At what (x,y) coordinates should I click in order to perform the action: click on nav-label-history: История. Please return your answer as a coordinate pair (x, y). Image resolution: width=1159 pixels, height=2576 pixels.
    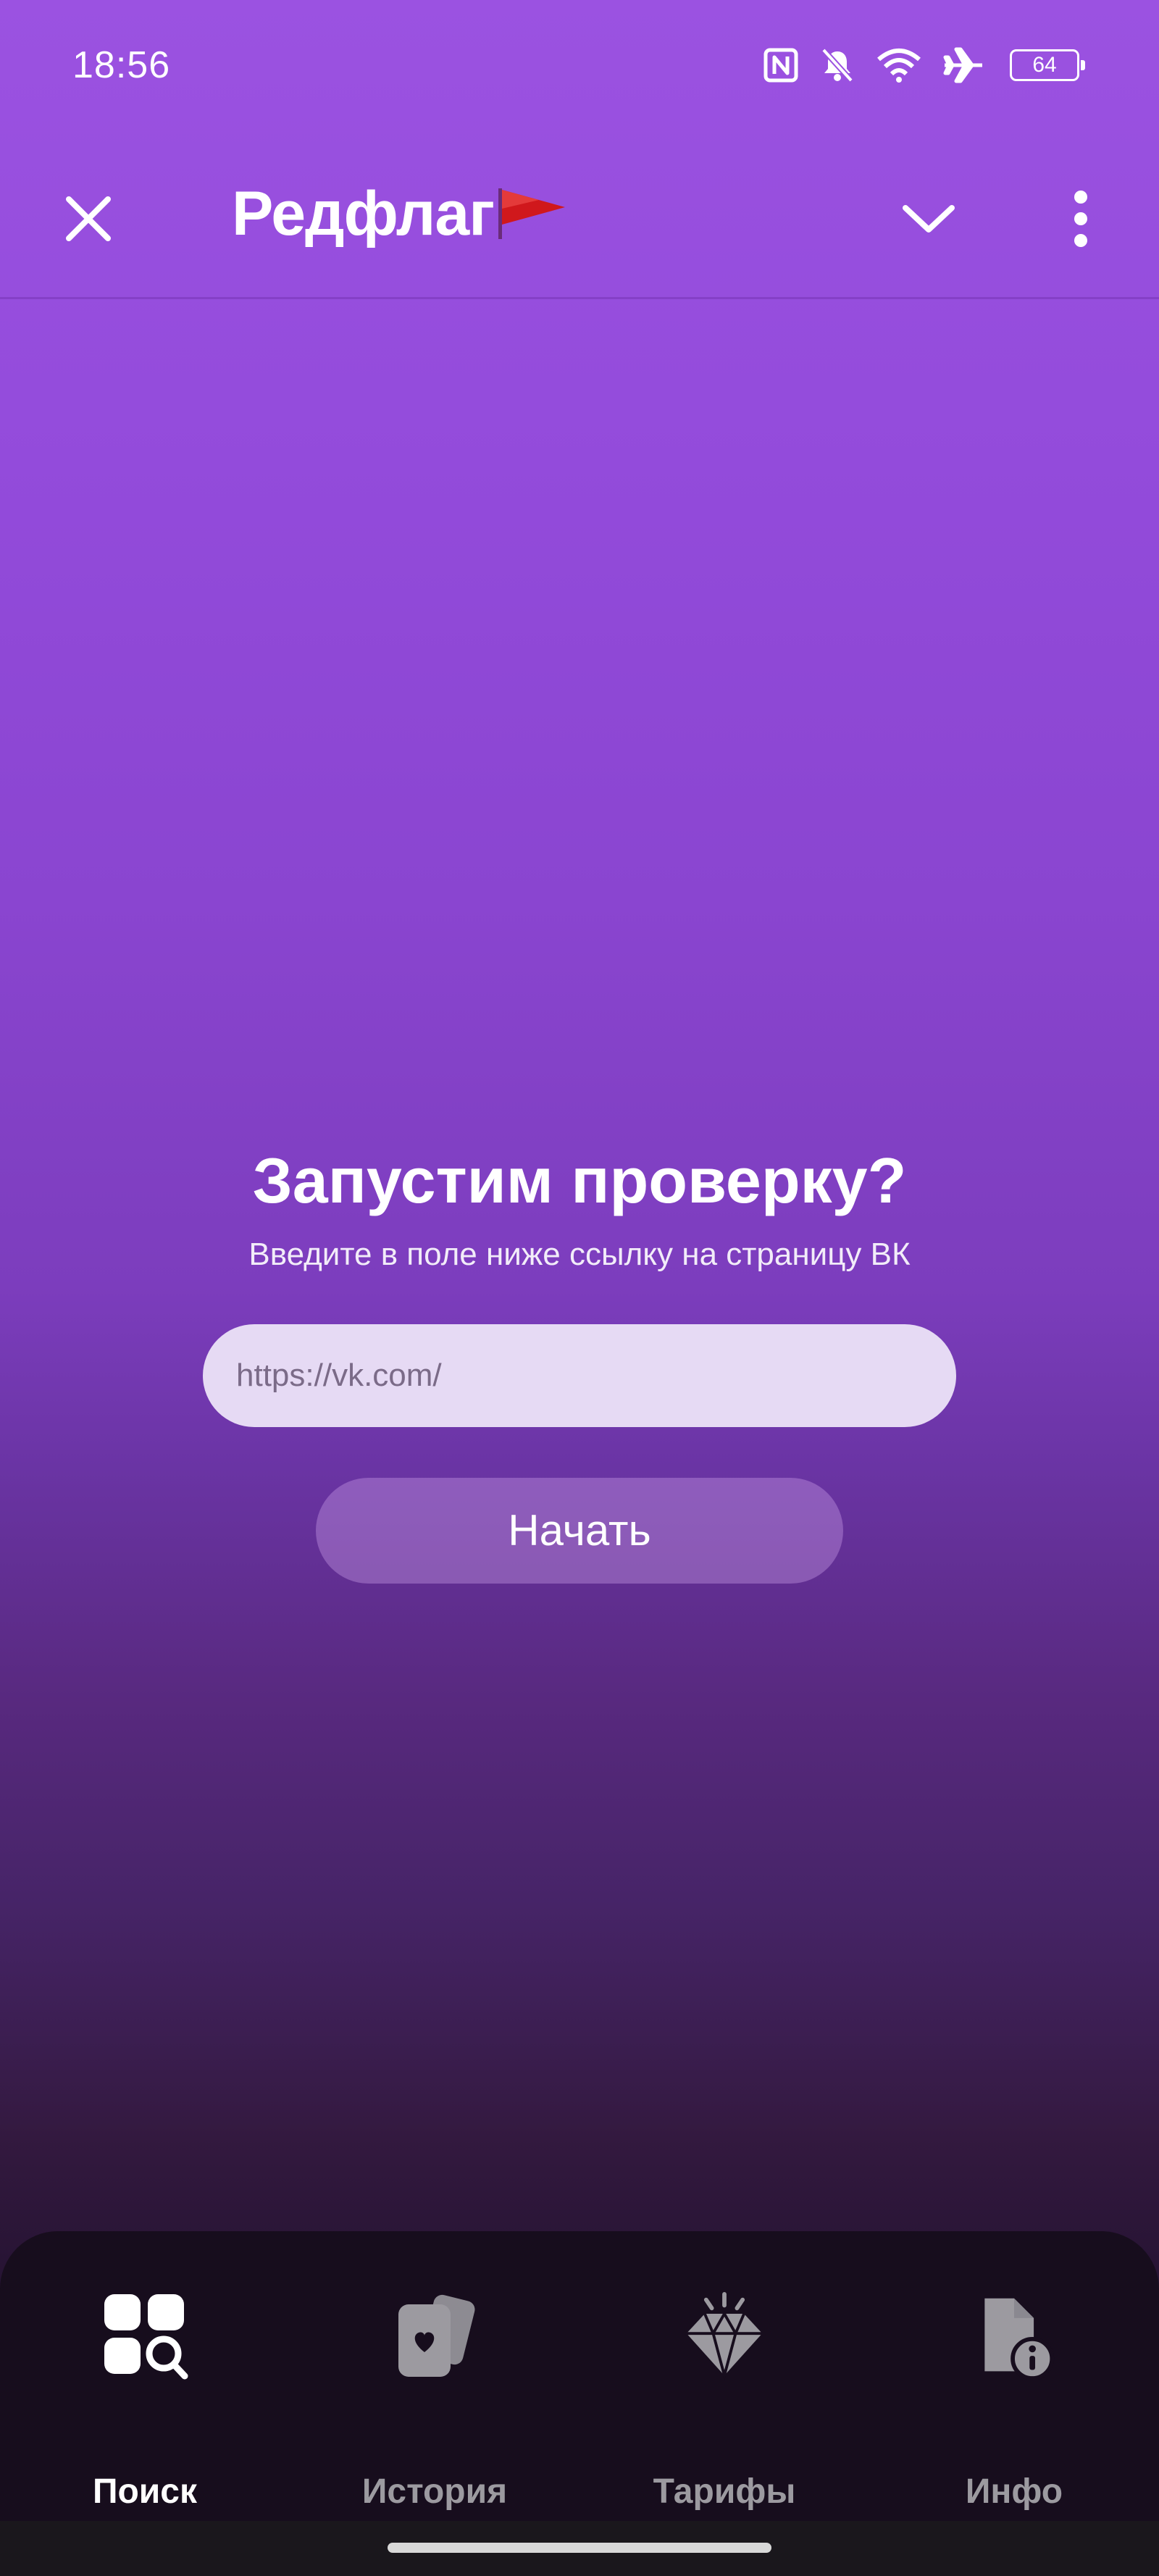
    Looking at the image, I should click on (434, 2491).